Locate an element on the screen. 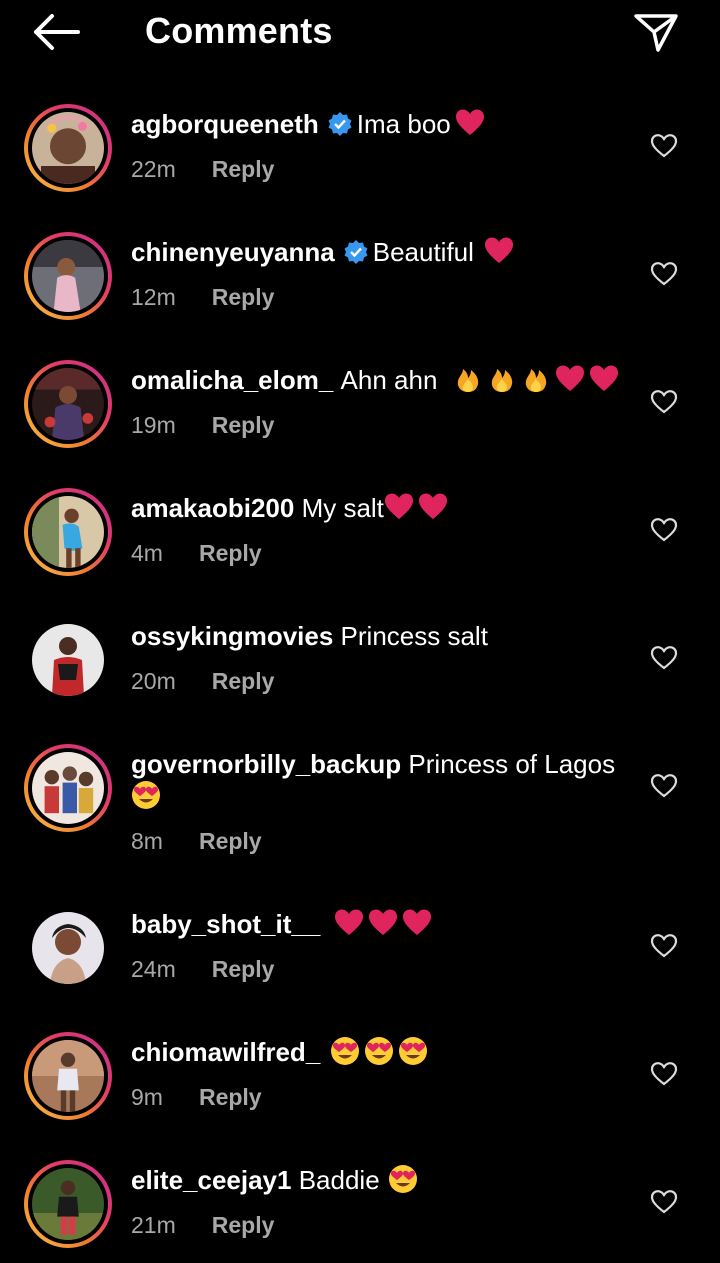 The height and width of the screenshot is (1263, 720). timestamp: 4m is located at coordinates (147, 553).